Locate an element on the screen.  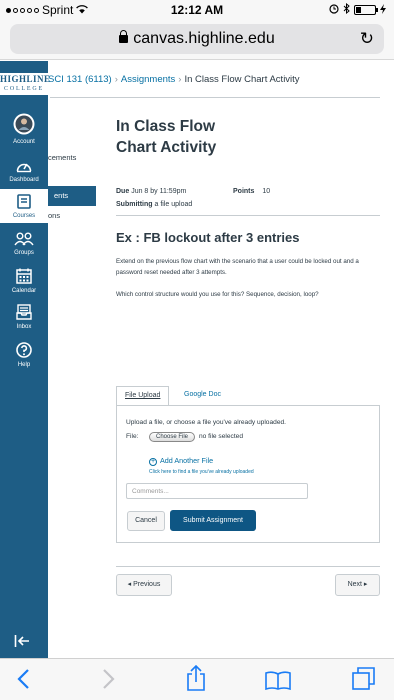
help-icon is located at coordinates (24, 351).